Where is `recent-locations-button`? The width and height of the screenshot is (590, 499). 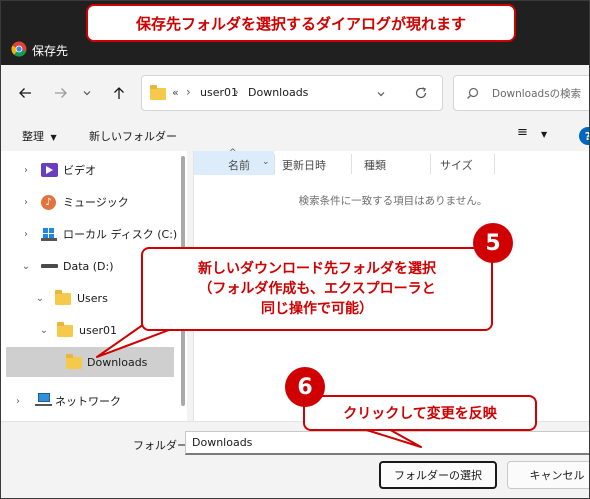 recent-locations-button is located at coordinates (87, 93).